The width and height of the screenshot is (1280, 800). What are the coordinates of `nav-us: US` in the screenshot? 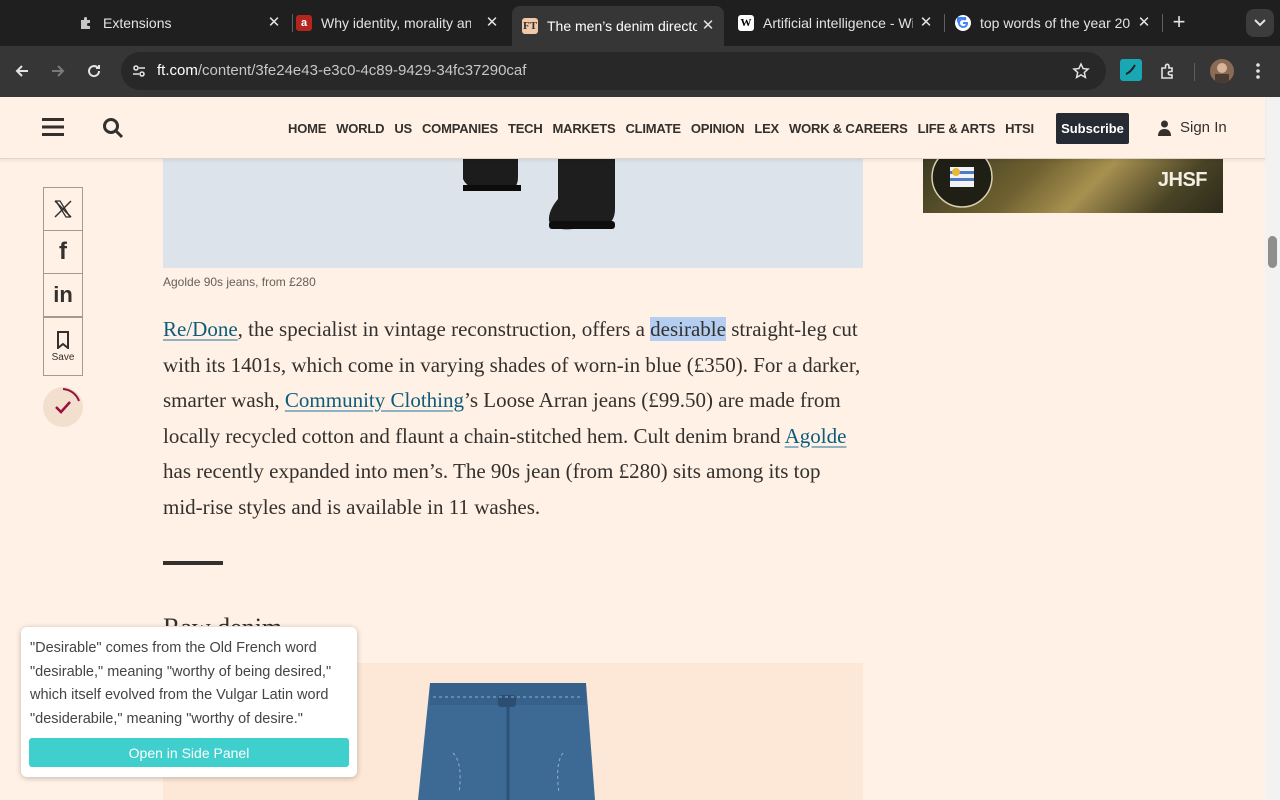 It's located at (403, 128).